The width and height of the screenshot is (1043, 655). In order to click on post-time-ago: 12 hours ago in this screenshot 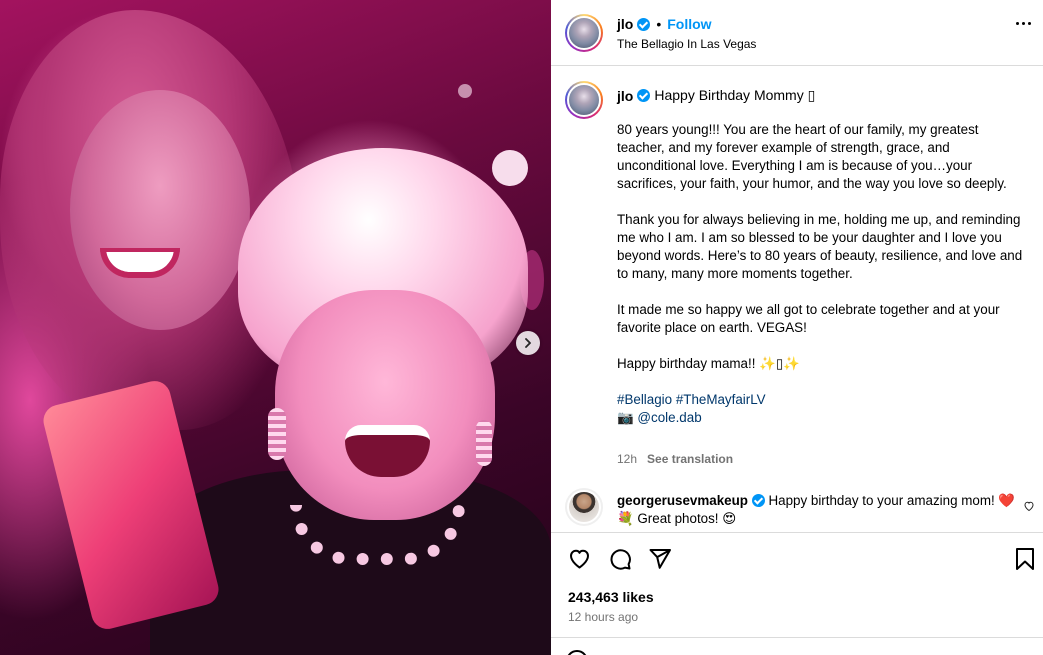, I will do `click(603, 617)`.